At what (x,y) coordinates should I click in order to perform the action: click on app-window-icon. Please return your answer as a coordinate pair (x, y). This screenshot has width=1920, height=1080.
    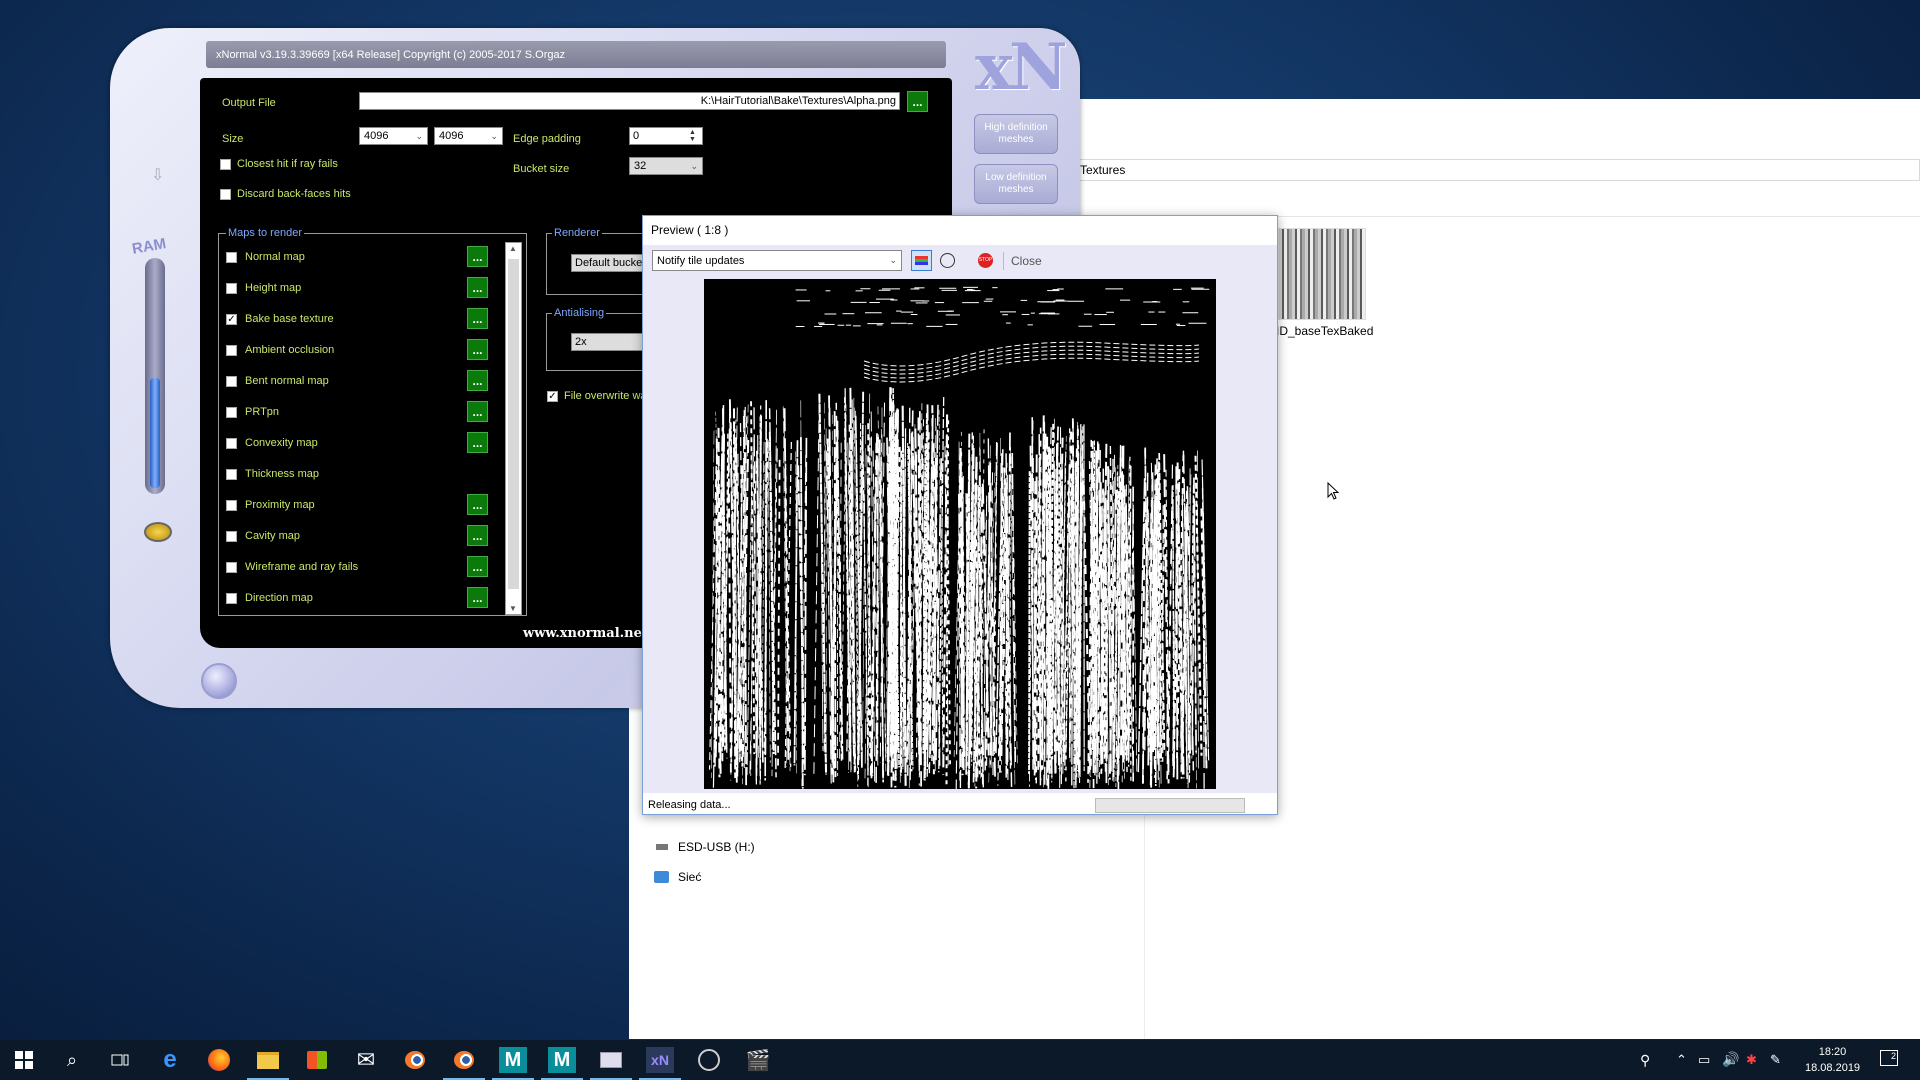
    Looking at the image, I should click on (611, 1063).